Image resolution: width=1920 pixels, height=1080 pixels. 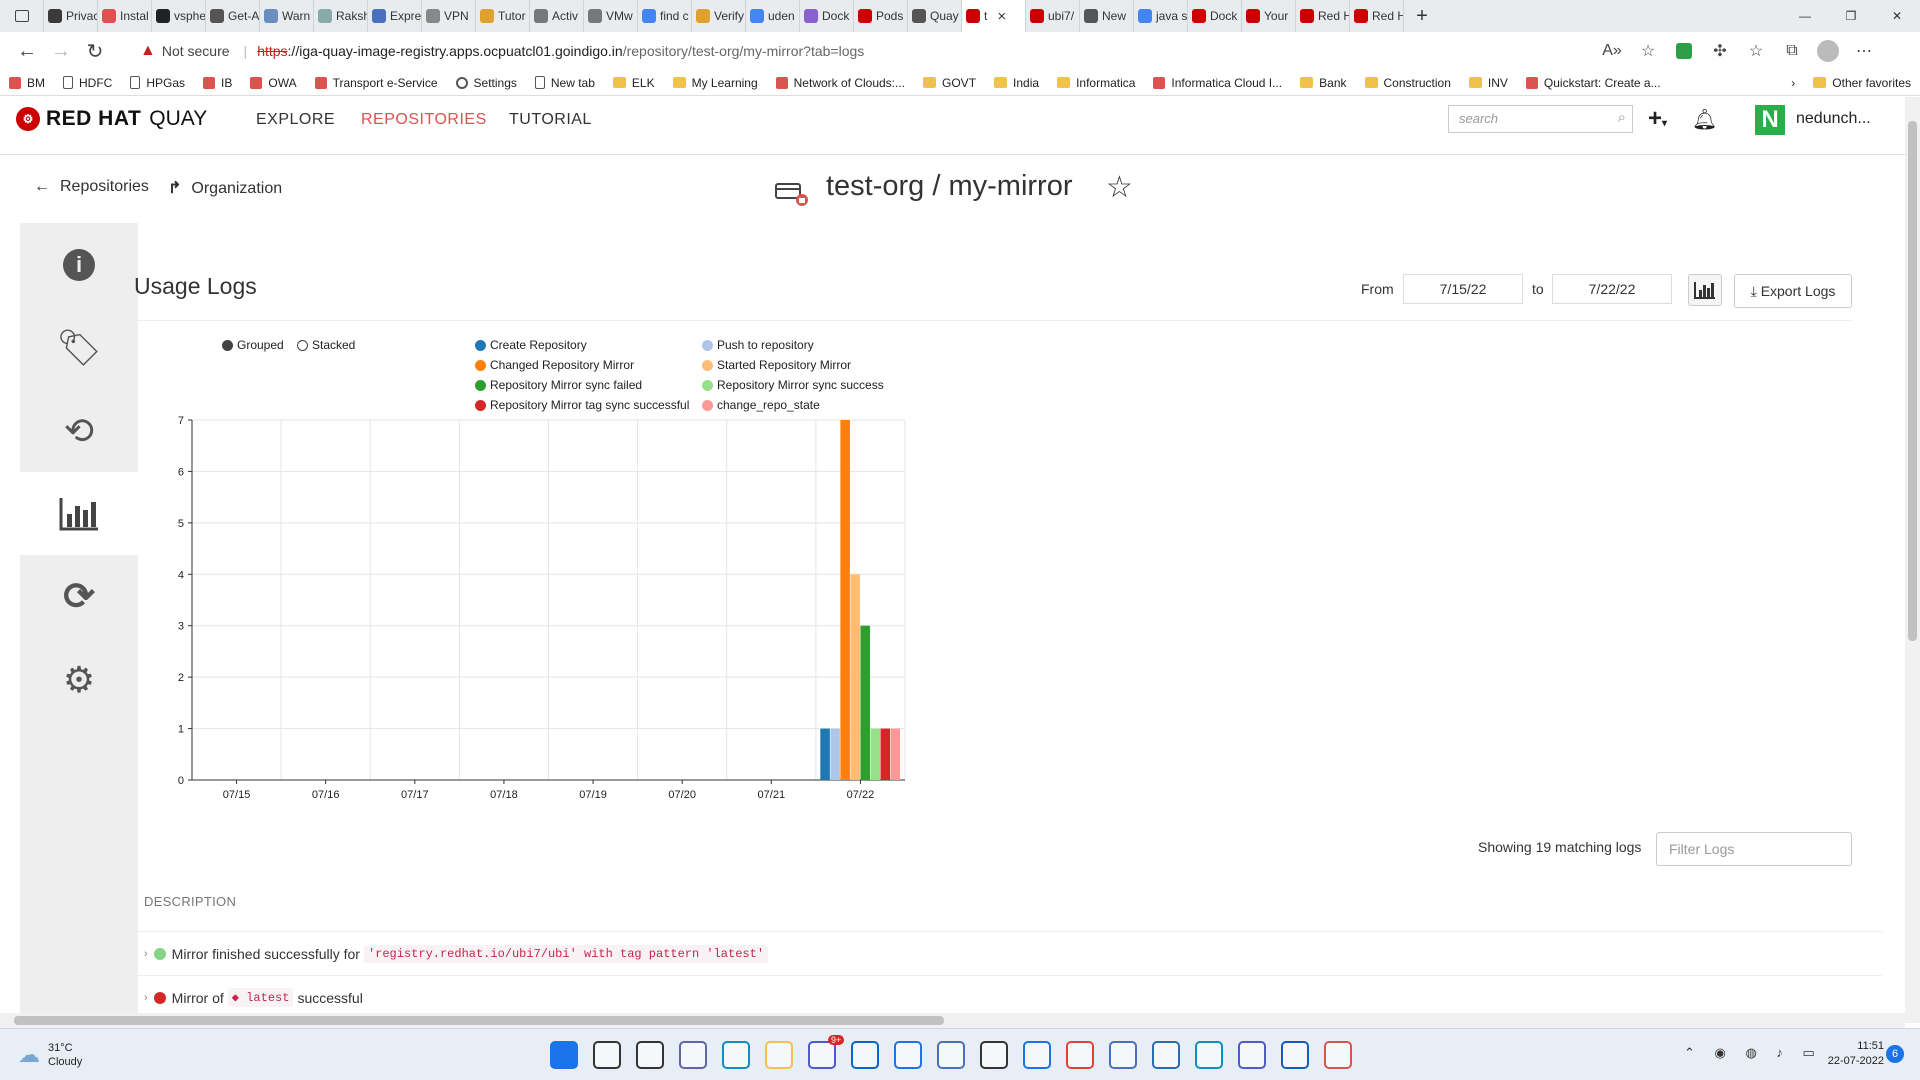 What do you see at coordinates (822, 1055) in the screenshot?
I see `teams-icon` at bounding box center [822, 1055].